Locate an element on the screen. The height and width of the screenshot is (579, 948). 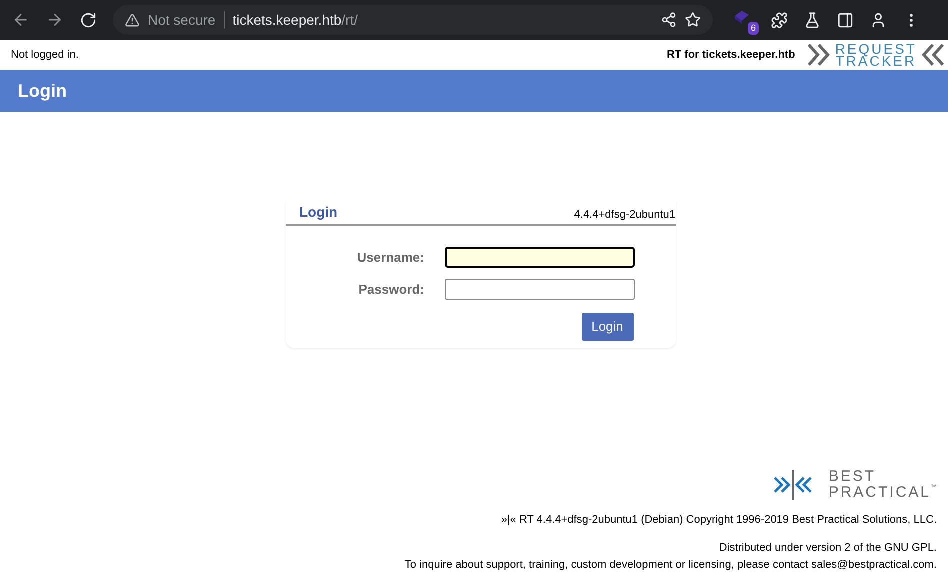
forward-icon is located at coordinates (55, 20).